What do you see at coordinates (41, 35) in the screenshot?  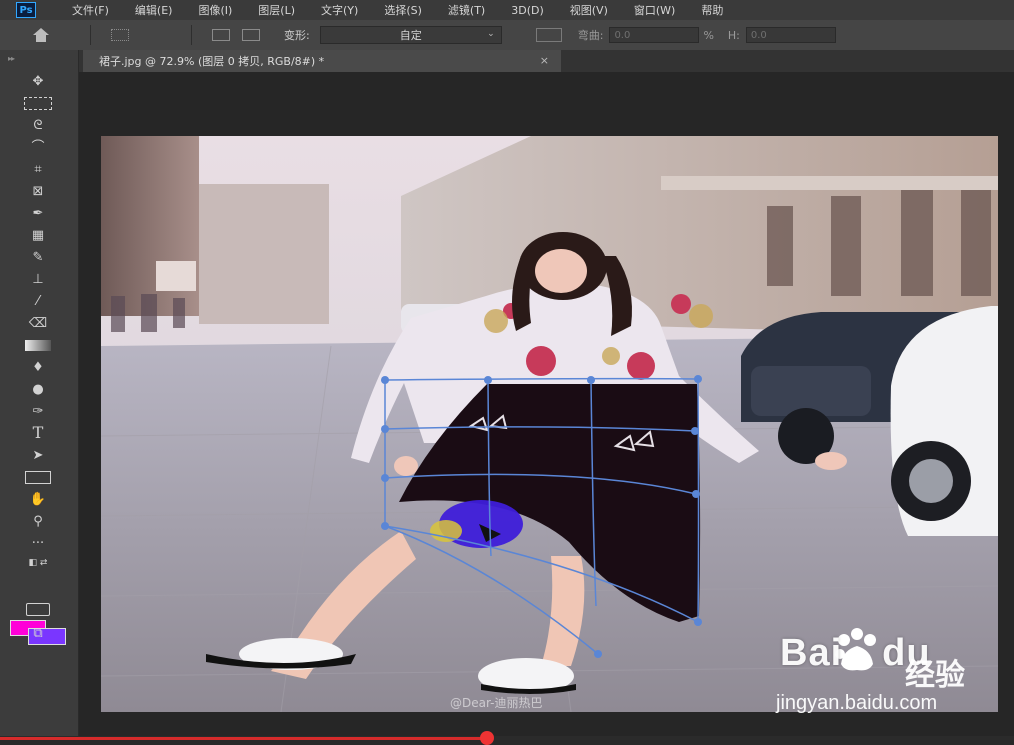 I see `home-icon` at bounding box center [41, 35].